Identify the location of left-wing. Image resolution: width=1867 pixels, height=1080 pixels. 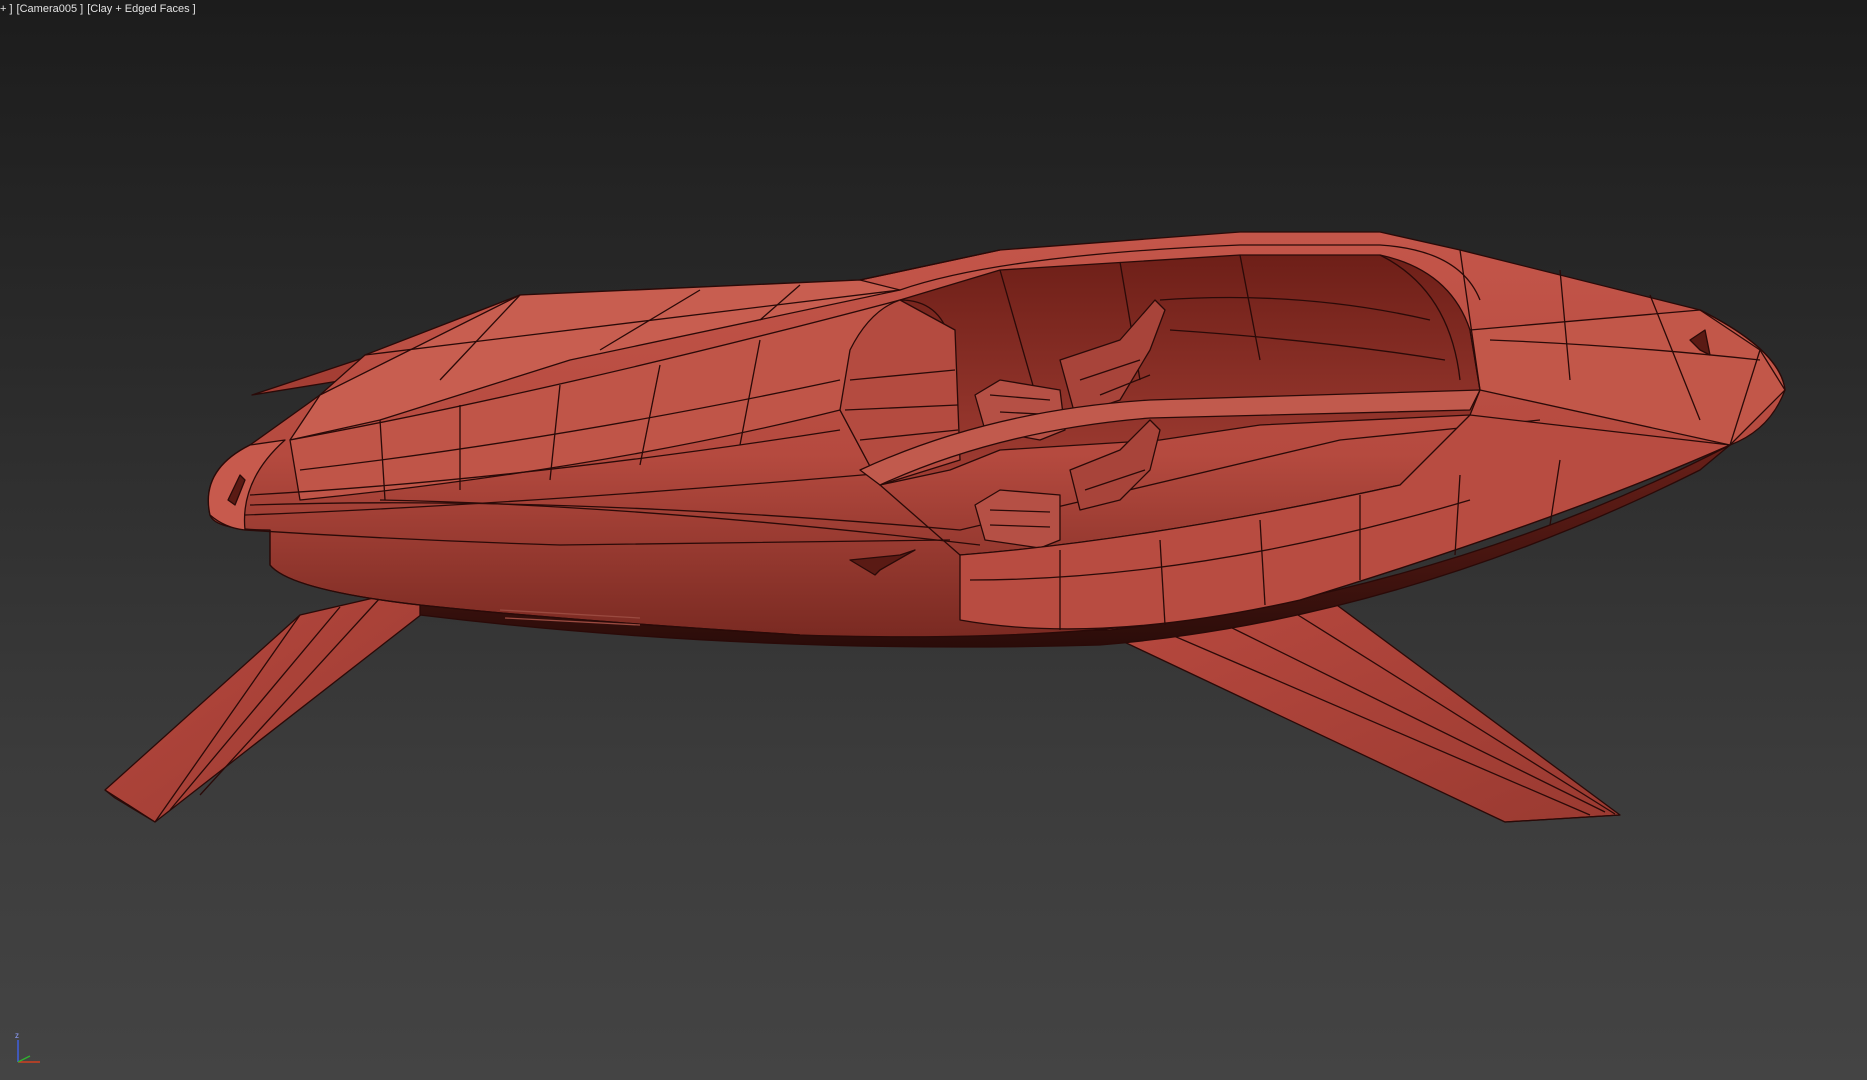
(272, 703).